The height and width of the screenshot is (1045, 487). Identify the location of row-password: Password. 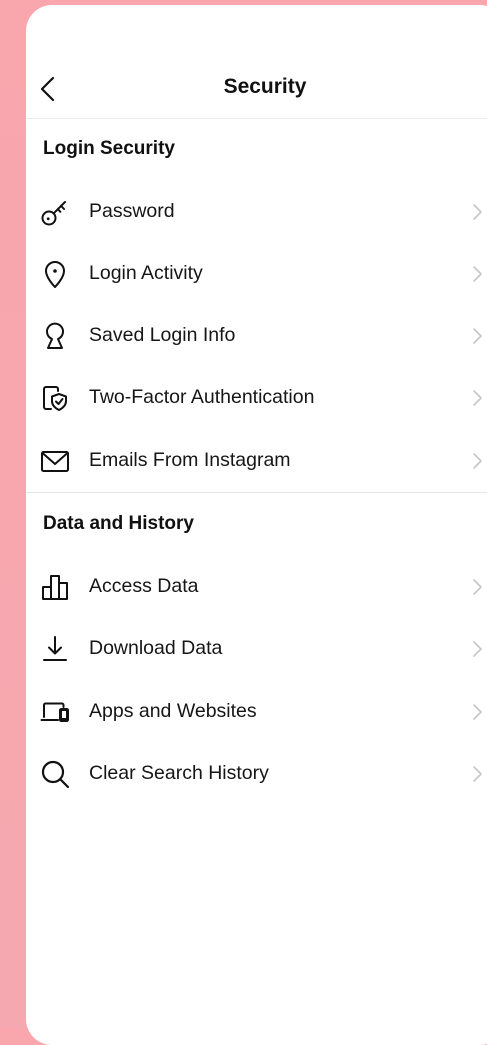
(256, 212).